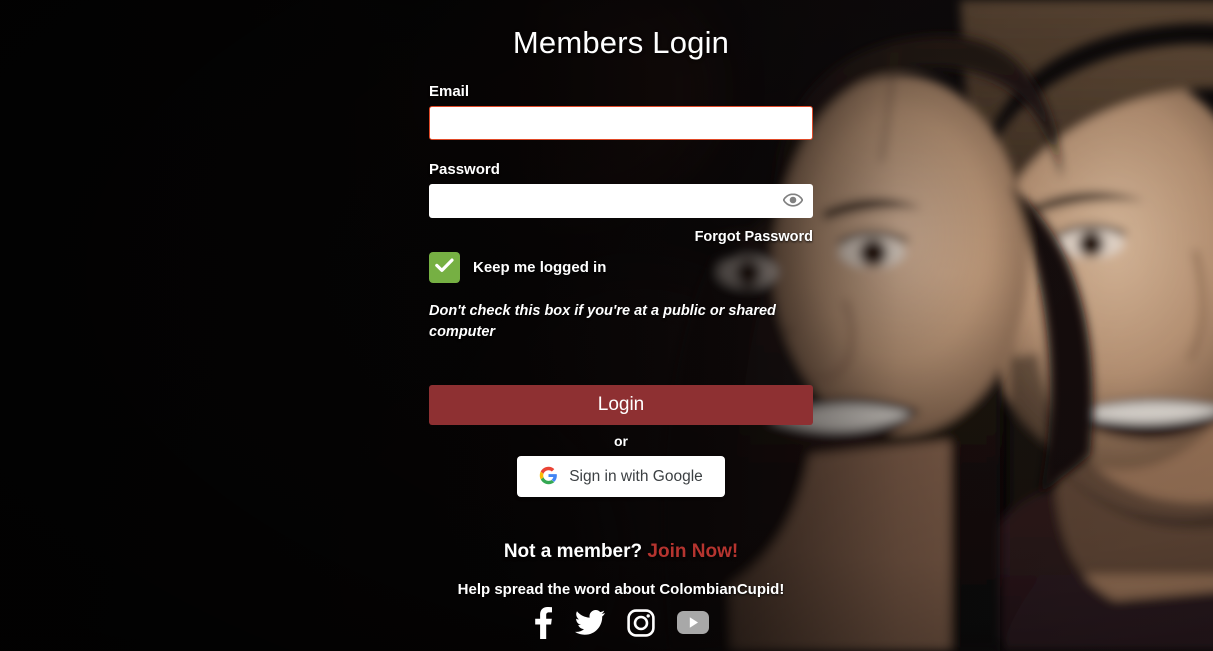 This screenshot has height=651, width=1213. What do you see at coordinates (539, 267) in the screenshot?
I see `keep-logged-in-label: Keep me logged in` at bounding box center [539, 267].